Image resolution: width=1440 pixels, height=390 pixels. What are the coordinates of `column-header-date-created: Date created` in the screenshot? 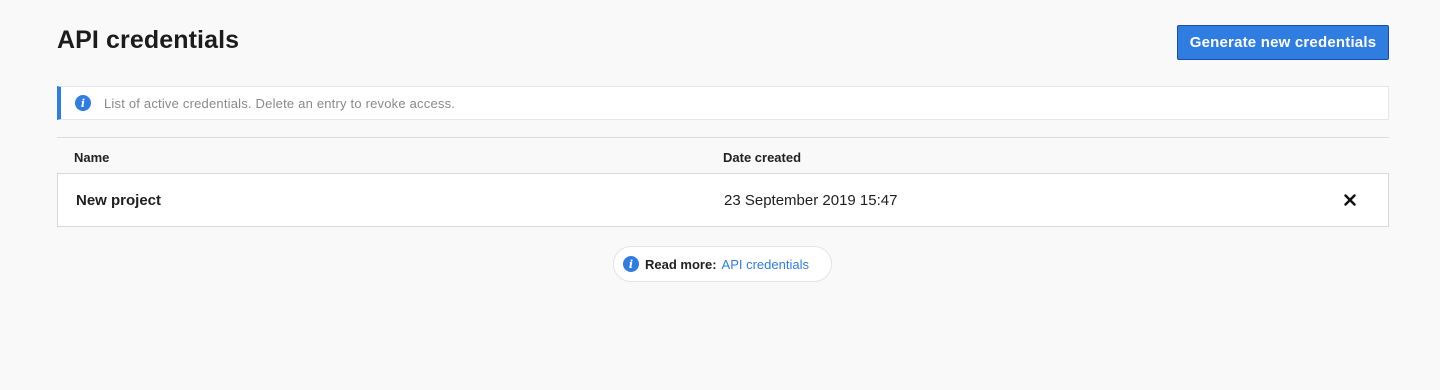 It's located at (762, 157).